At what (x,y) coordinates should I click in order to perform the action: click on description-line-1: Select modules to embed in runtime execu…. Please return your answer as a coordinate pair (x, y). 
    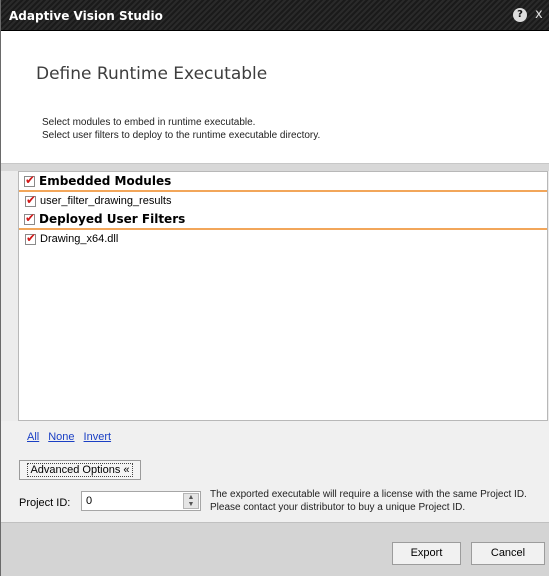
    Looking at the image, I should click on (149, 122).